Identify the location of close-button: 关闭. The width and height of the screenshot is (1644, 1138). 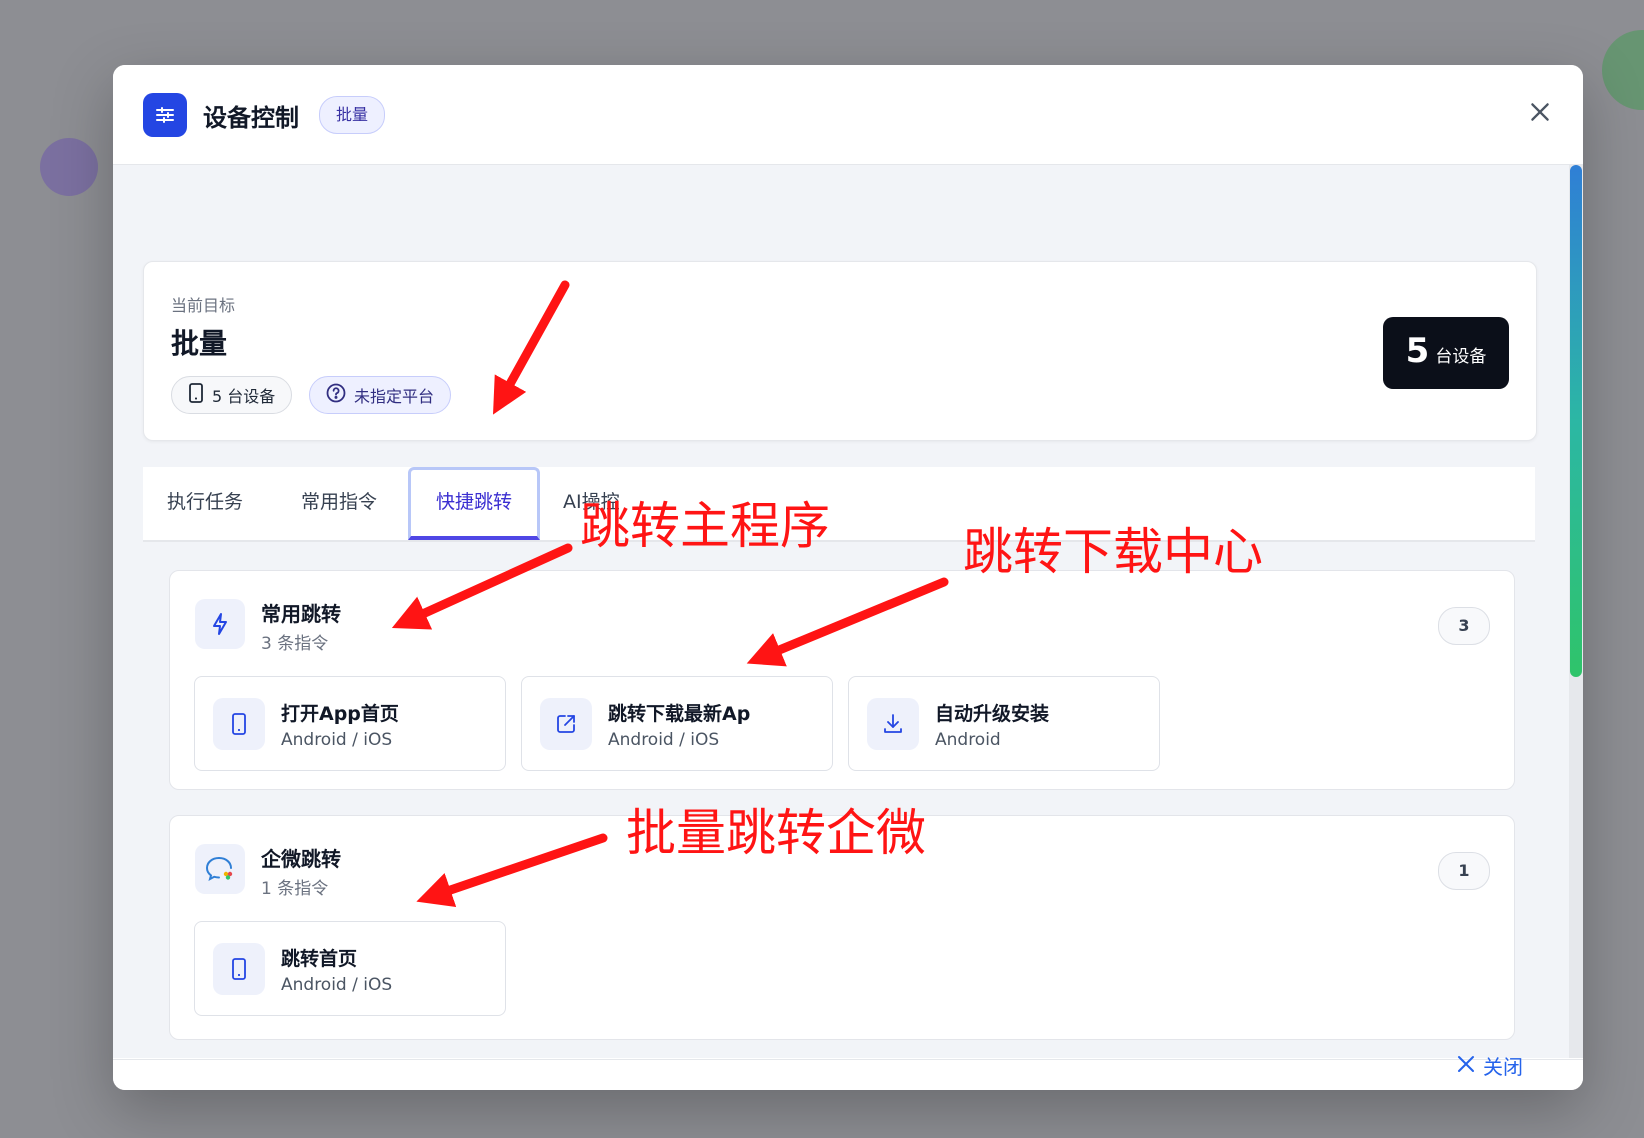
(1490, 1065).